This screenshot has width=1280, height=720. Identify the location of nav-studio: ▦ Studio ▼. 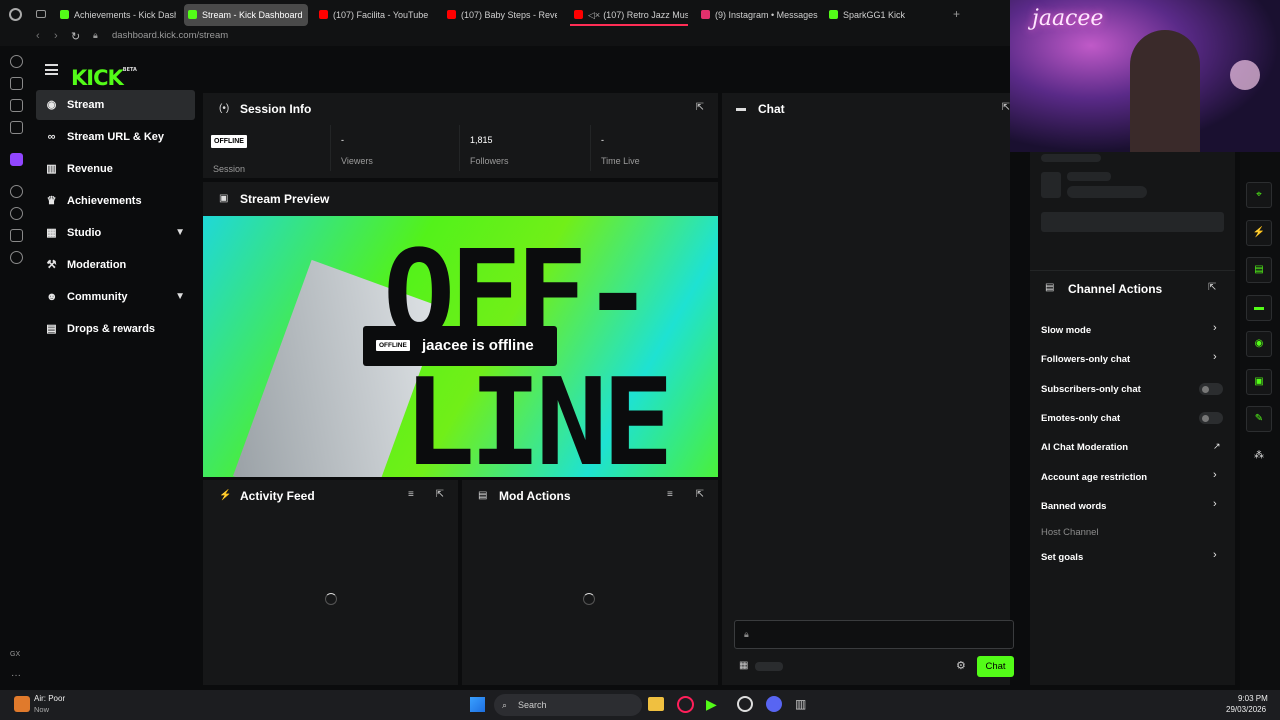
(115, 233).